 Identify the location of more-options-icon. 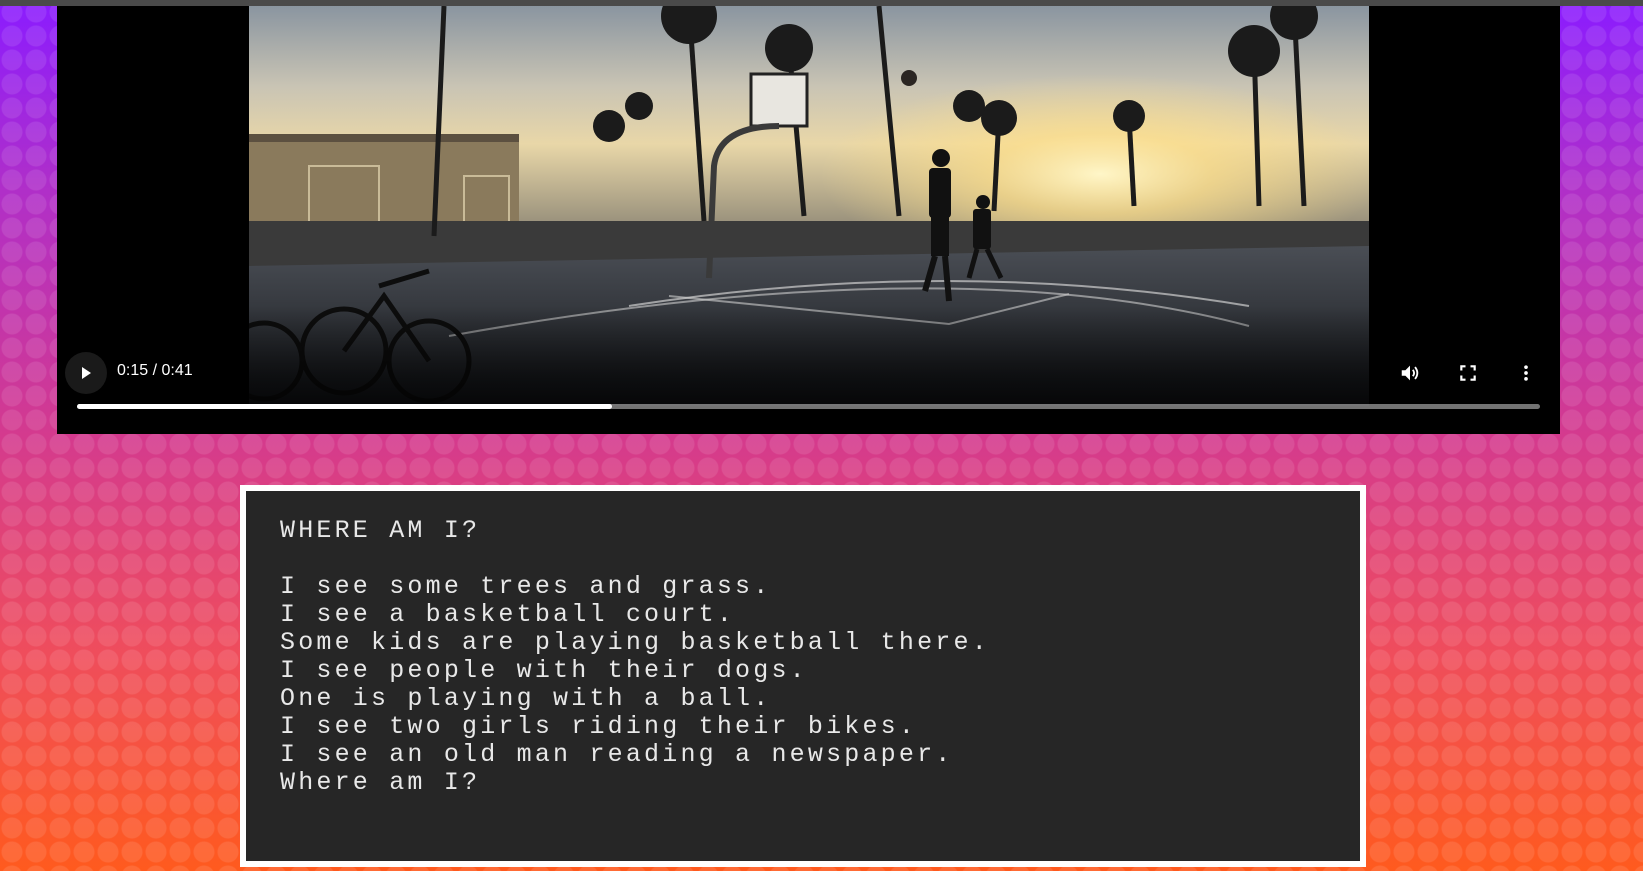
(1526, 373).